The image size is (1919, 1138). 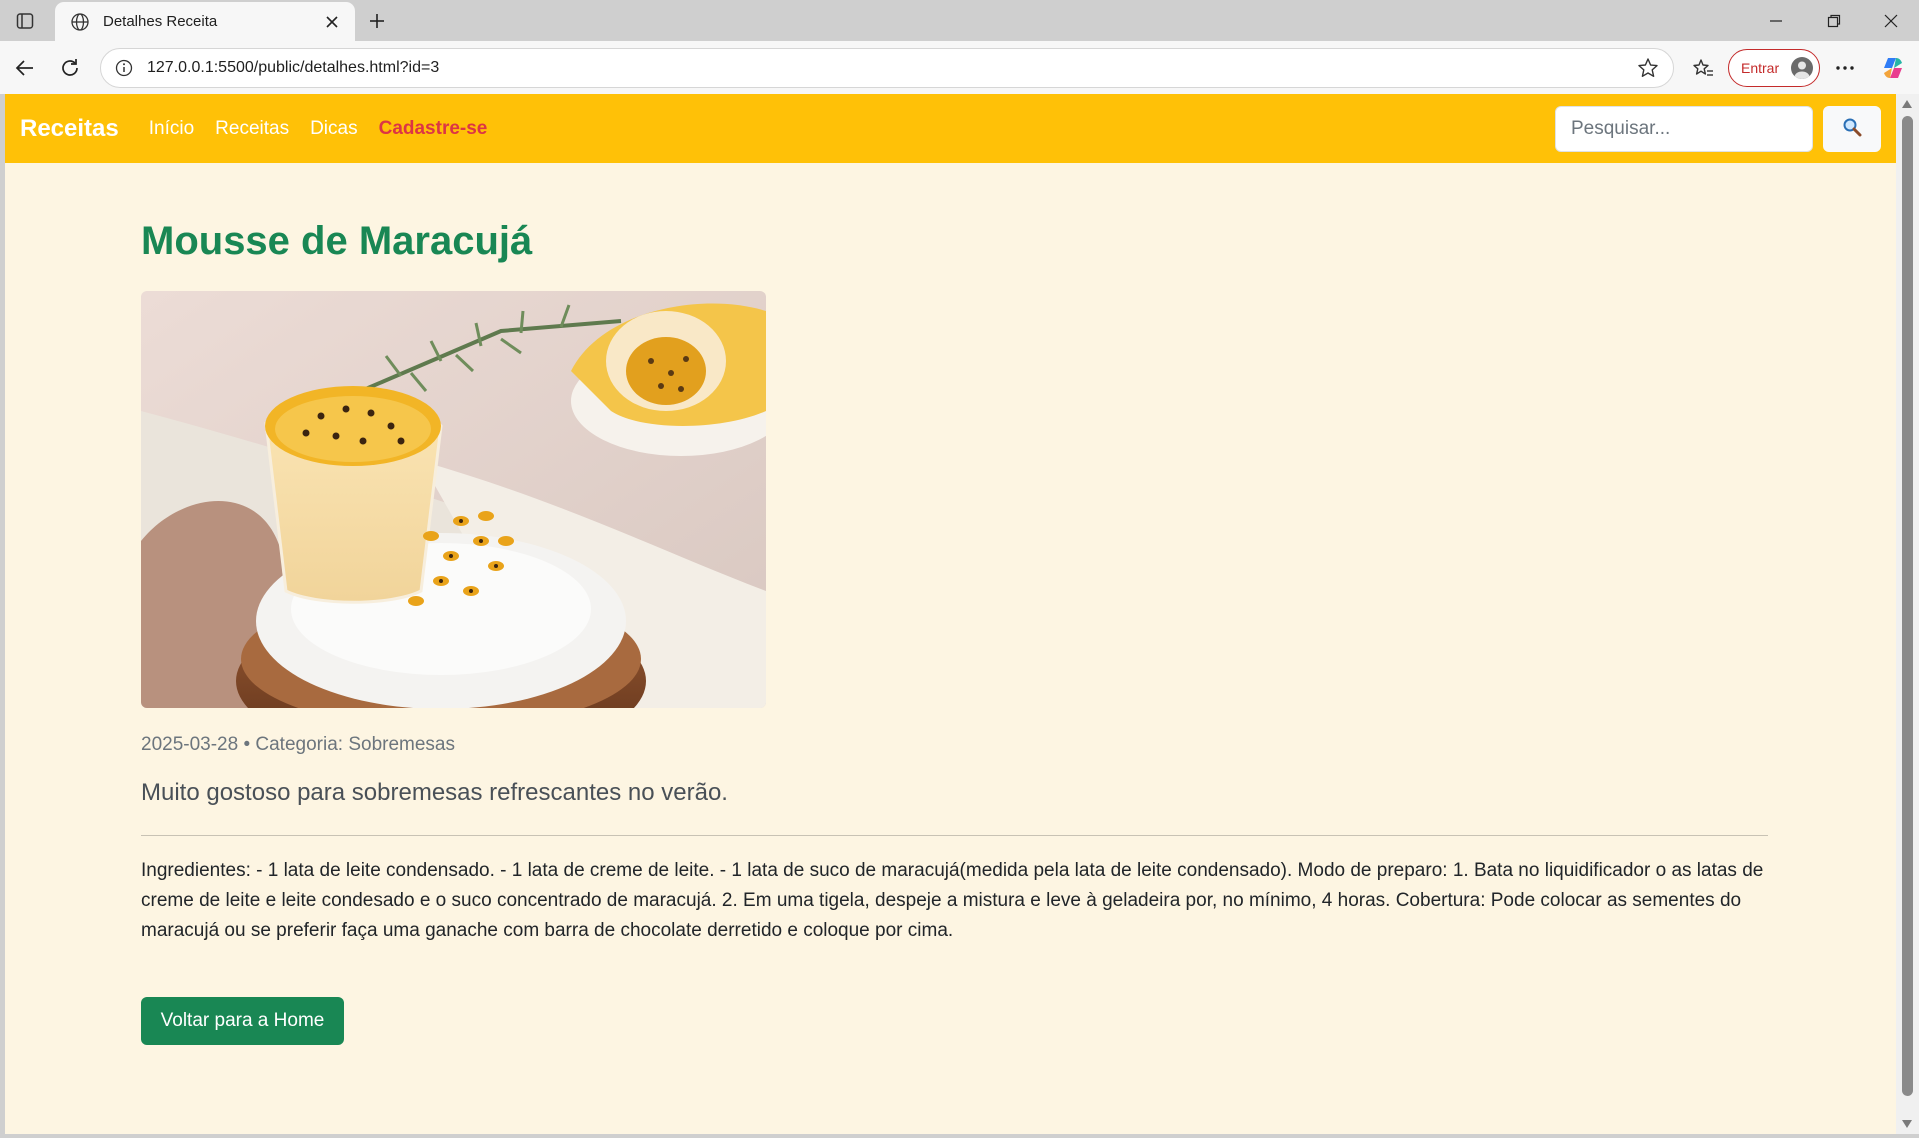 I want to click on browser-tab: Detalhes Receita, so click(x=205, y=21).